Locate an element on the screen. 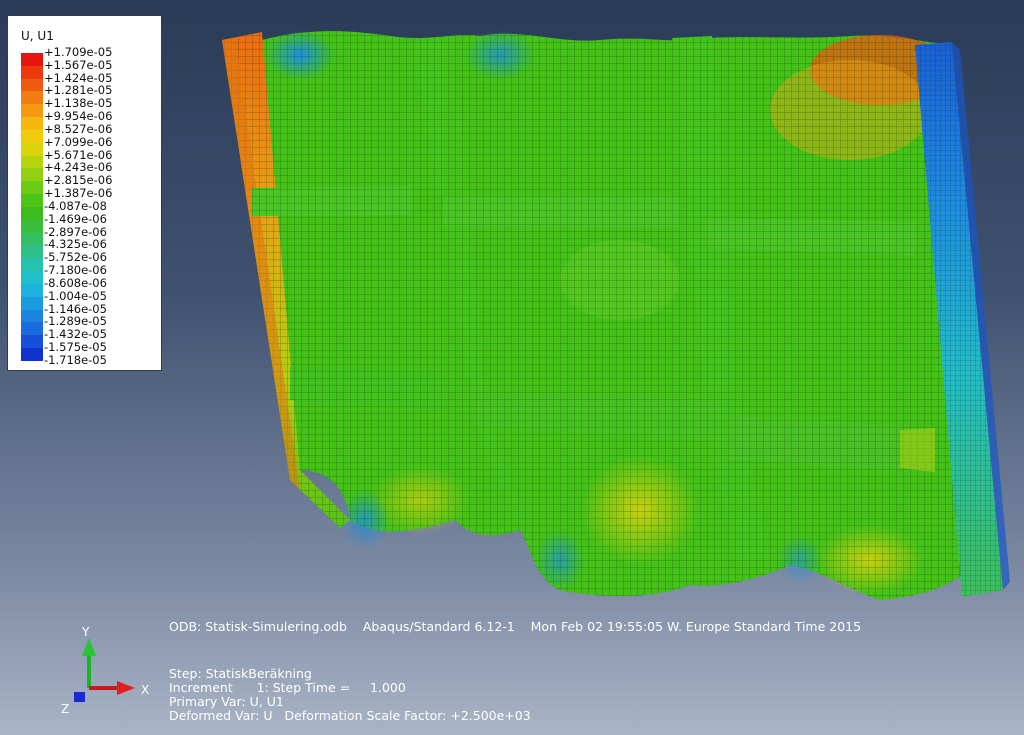 The height and width of the screenshot is (735, 1024). legend-label: -1.575e-05 is located at coordinates (75, 347).